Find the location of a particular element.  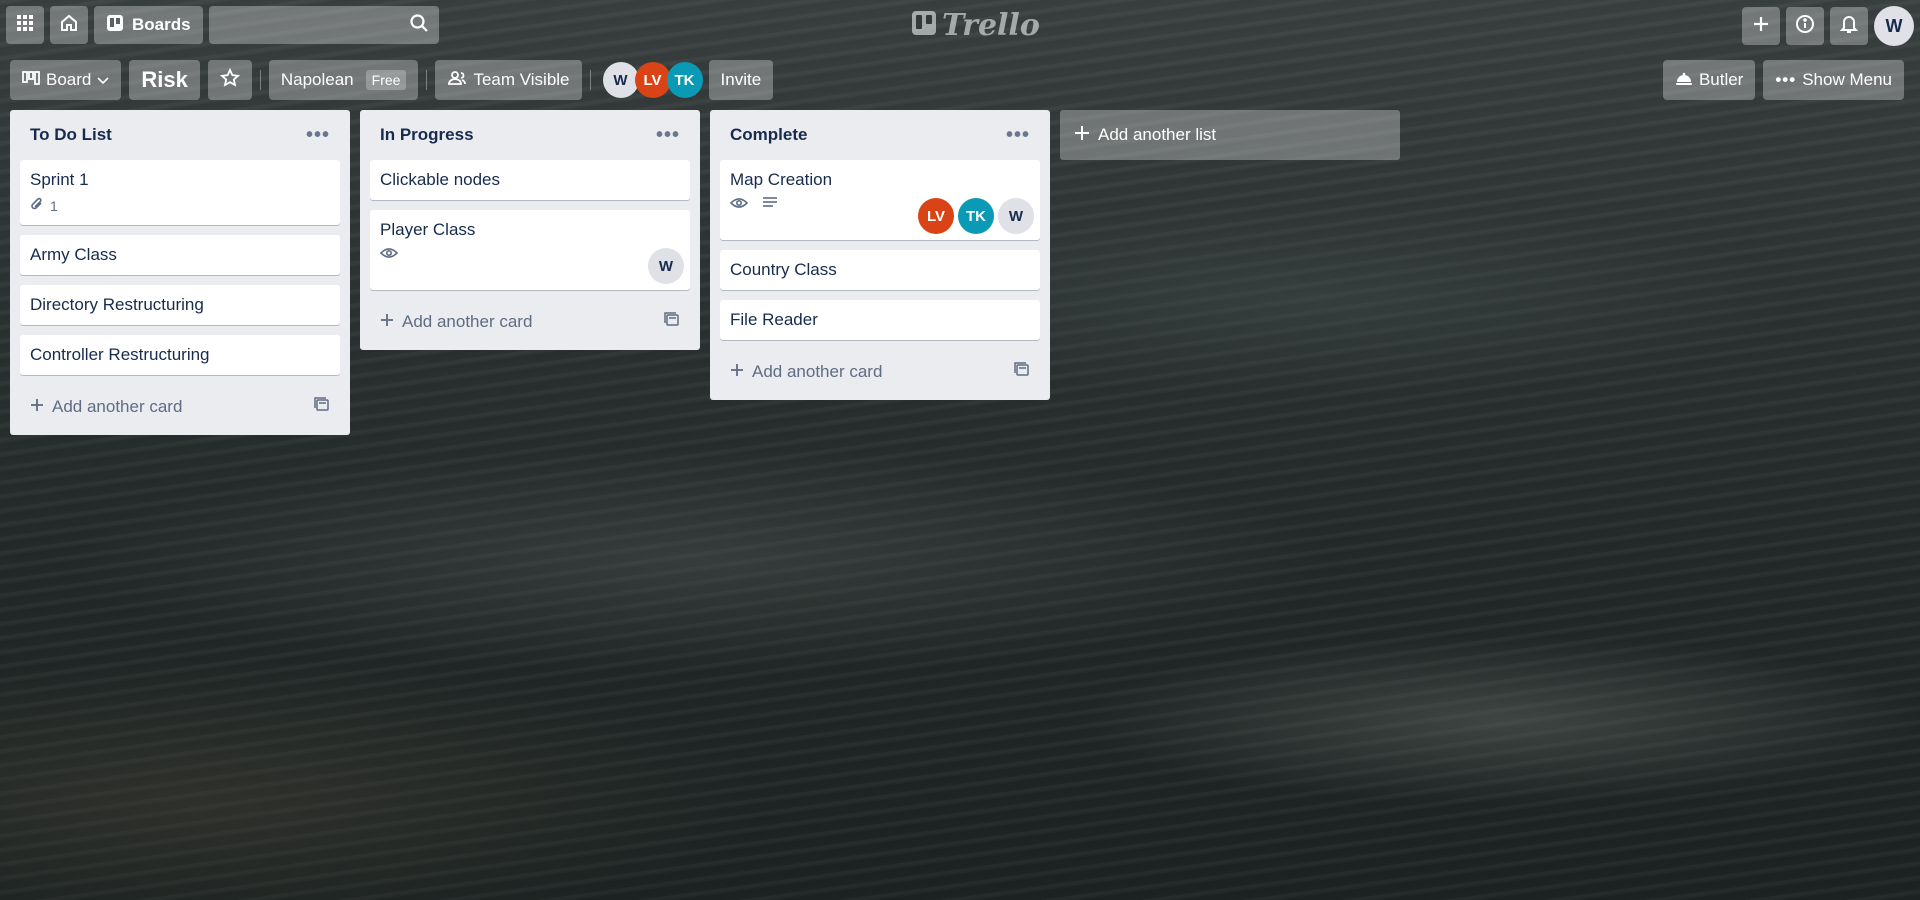

card: Army Class is located at coordinates (180, 255).